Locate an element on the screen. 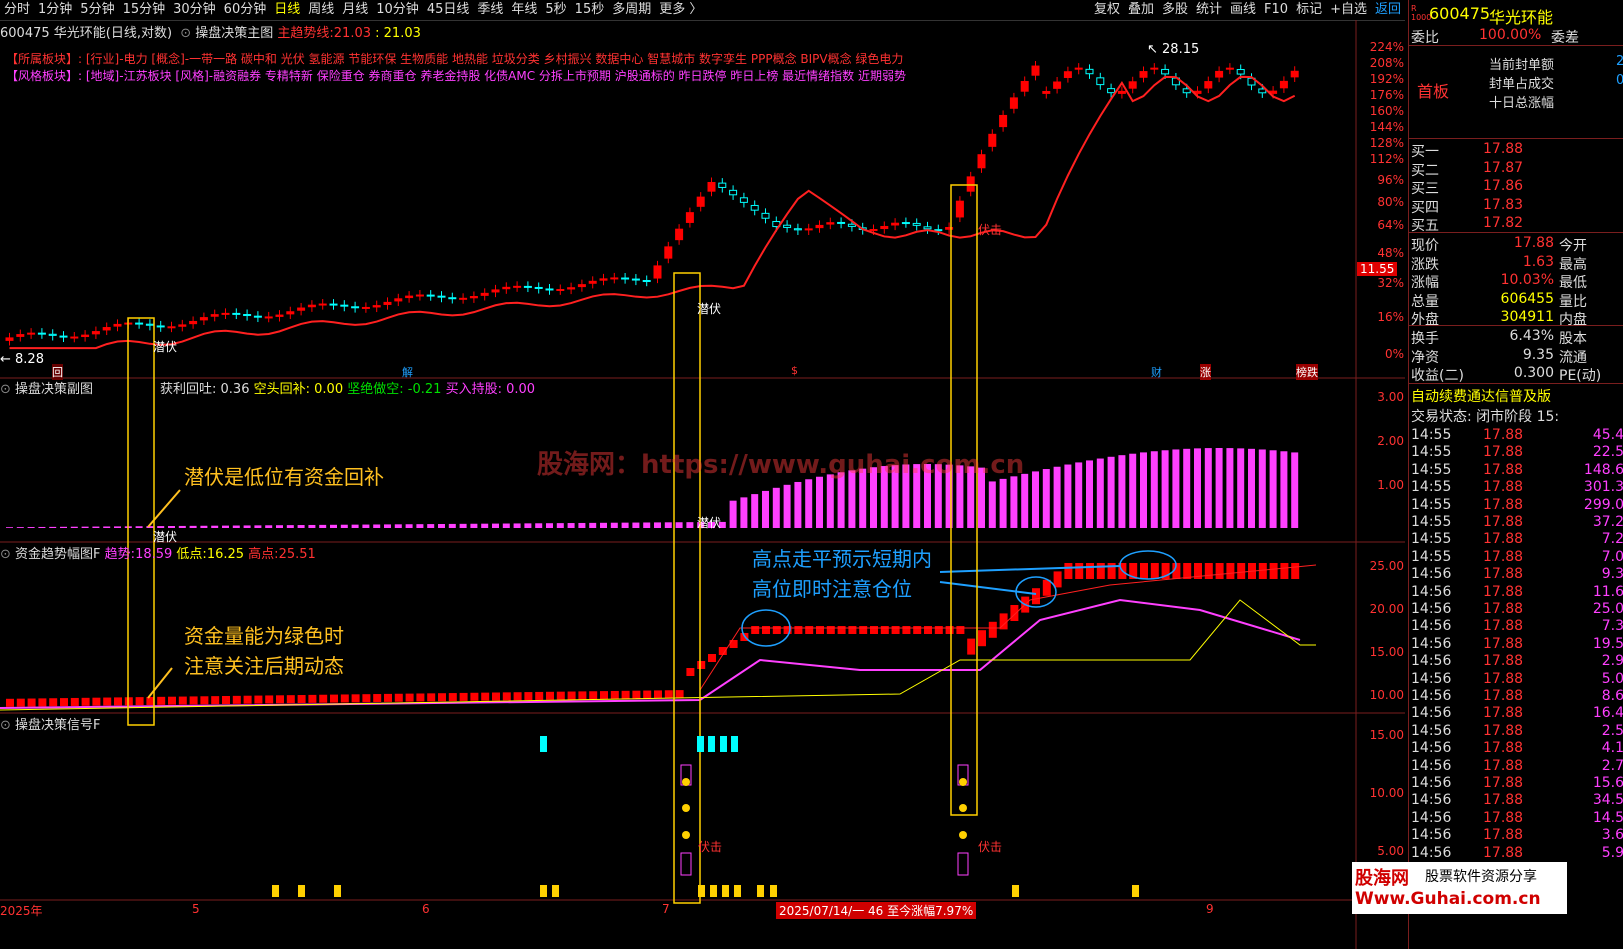  period-tab-10min: 10分钟 is located at coordinates (397, 10).